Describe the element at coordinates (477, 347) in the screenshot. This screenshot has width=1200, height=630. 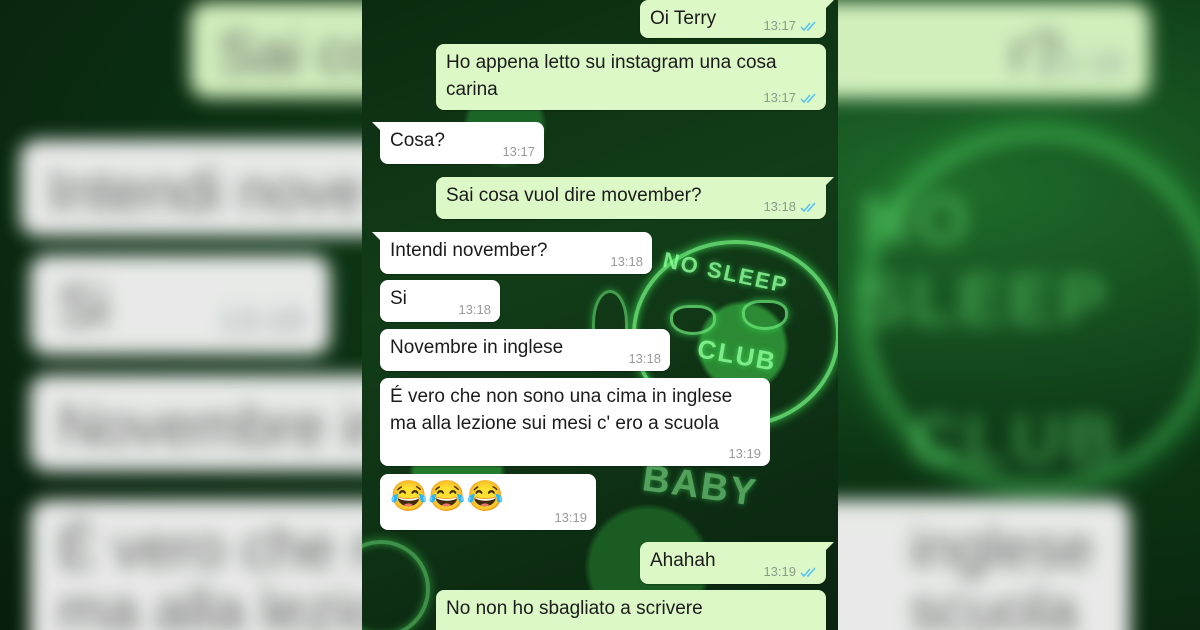
I see `message-text: Novembre in inglese` at that location.